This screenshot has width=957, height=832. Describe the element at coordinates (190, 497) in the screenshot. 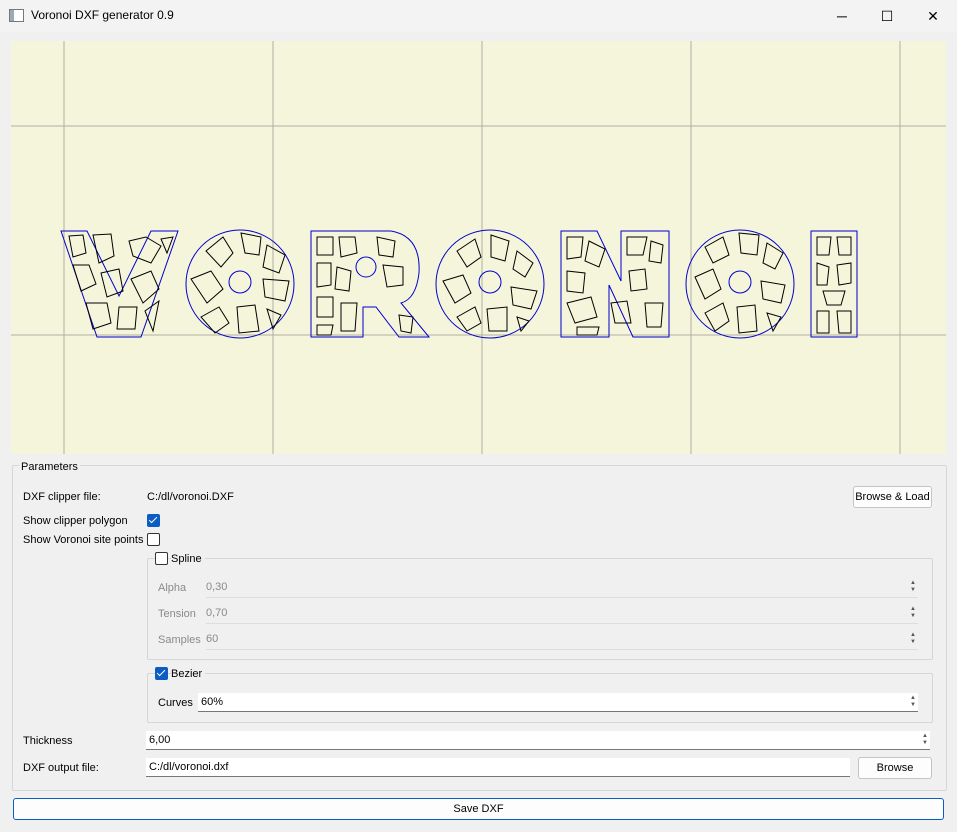

I see `clipper-file-value: C:/dl/voronoi.DXF` at that location.